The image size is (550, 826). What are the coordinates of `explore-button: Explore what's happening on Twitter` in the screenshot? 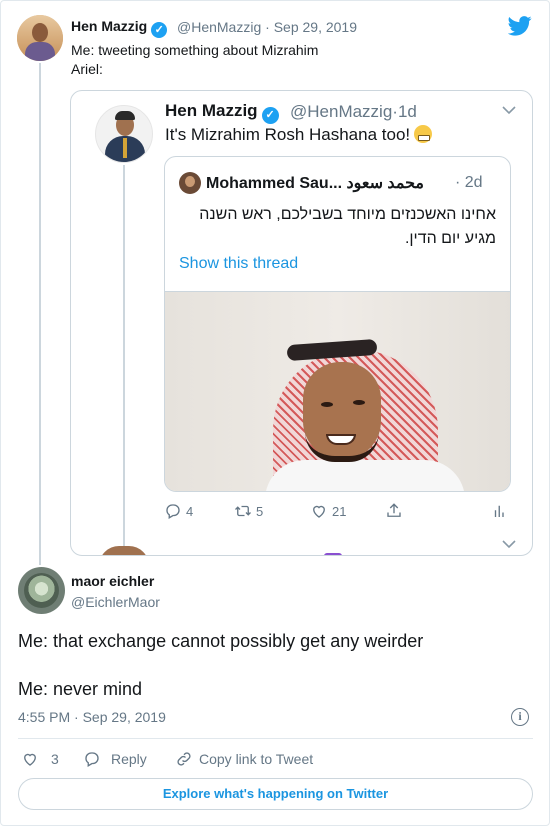 It's located at (275, 794).